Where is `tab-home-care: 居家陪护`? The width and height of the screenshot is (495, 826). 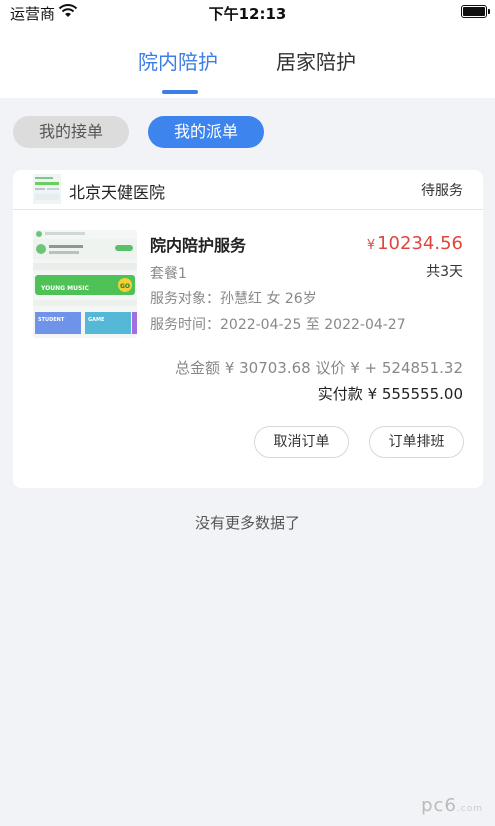 tab-home-care: 居家陪护 is located at coordinates (316, 60).